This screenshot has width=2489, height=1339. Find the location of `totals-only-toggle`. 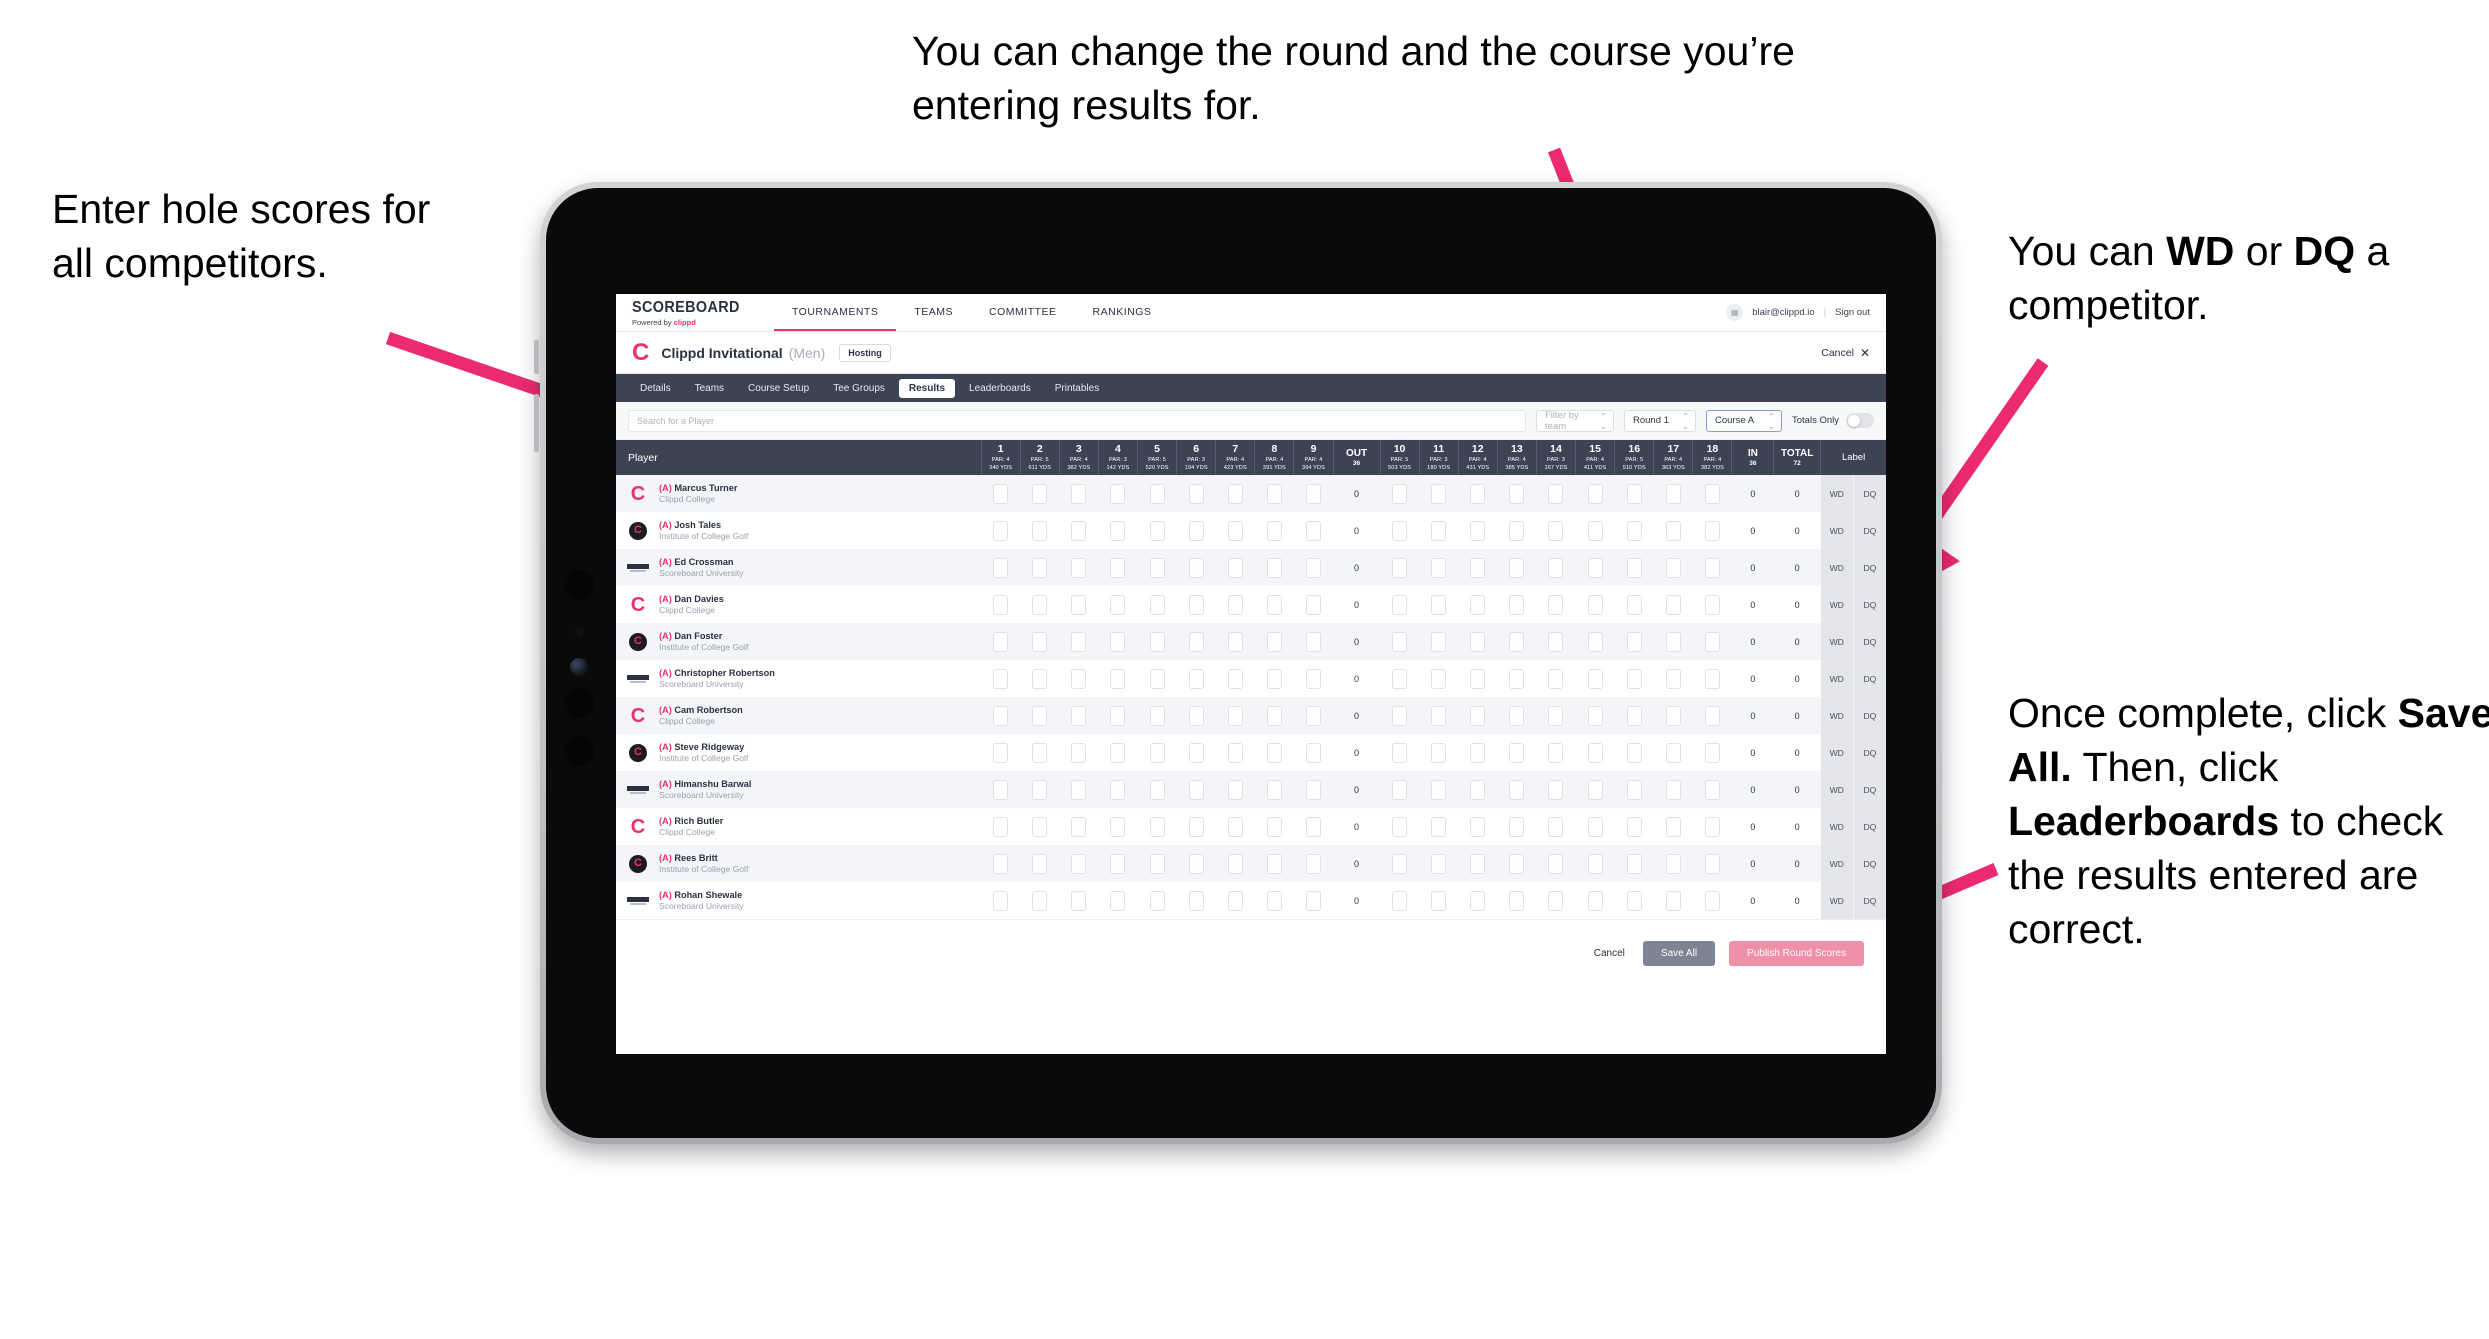

totals-only-toggle is located at coordinates (1860, 420).